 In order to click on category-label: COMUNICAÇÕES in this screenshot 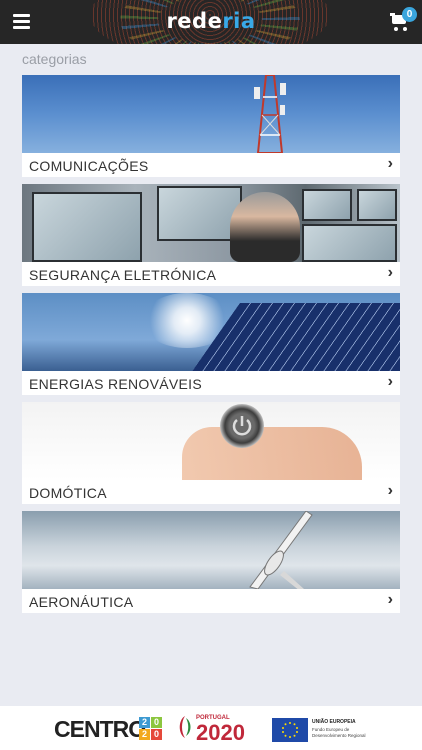, I will do `click(89, 166)`.